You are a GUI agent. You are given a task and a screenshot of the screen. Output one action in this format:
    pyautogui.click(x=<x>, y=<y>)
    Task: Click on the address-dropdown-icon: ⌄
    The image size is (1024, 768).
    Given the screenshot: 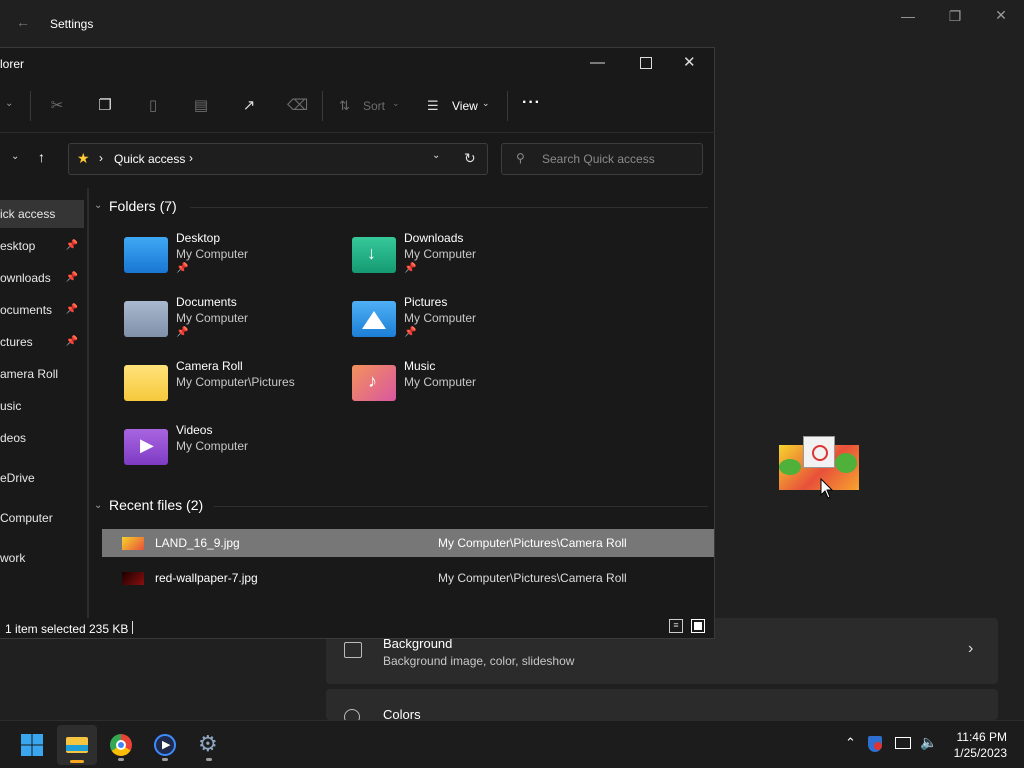 What is the action you would take?
    pyautogui.click(x=436, y=155)
    